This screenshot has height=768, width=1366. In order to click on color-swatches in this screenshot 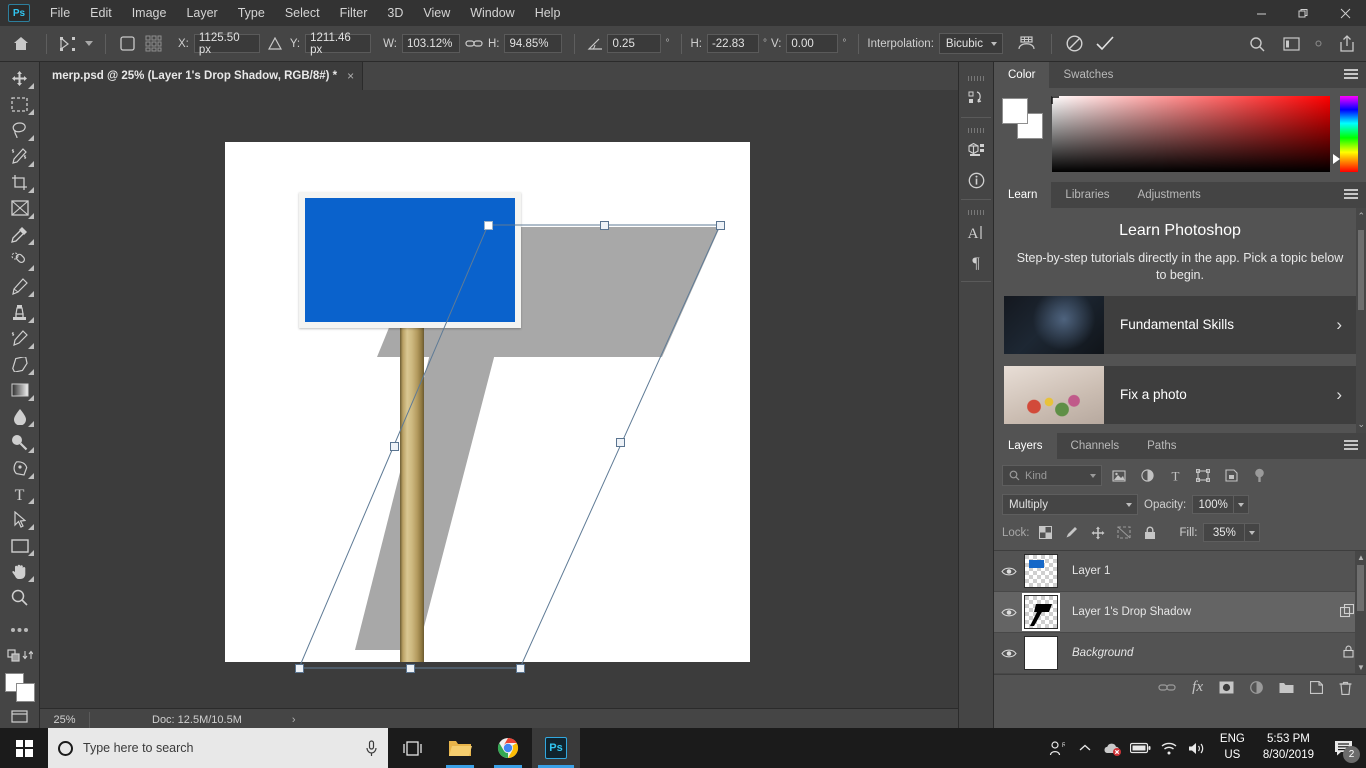, I will do `click(1022, 118)`.